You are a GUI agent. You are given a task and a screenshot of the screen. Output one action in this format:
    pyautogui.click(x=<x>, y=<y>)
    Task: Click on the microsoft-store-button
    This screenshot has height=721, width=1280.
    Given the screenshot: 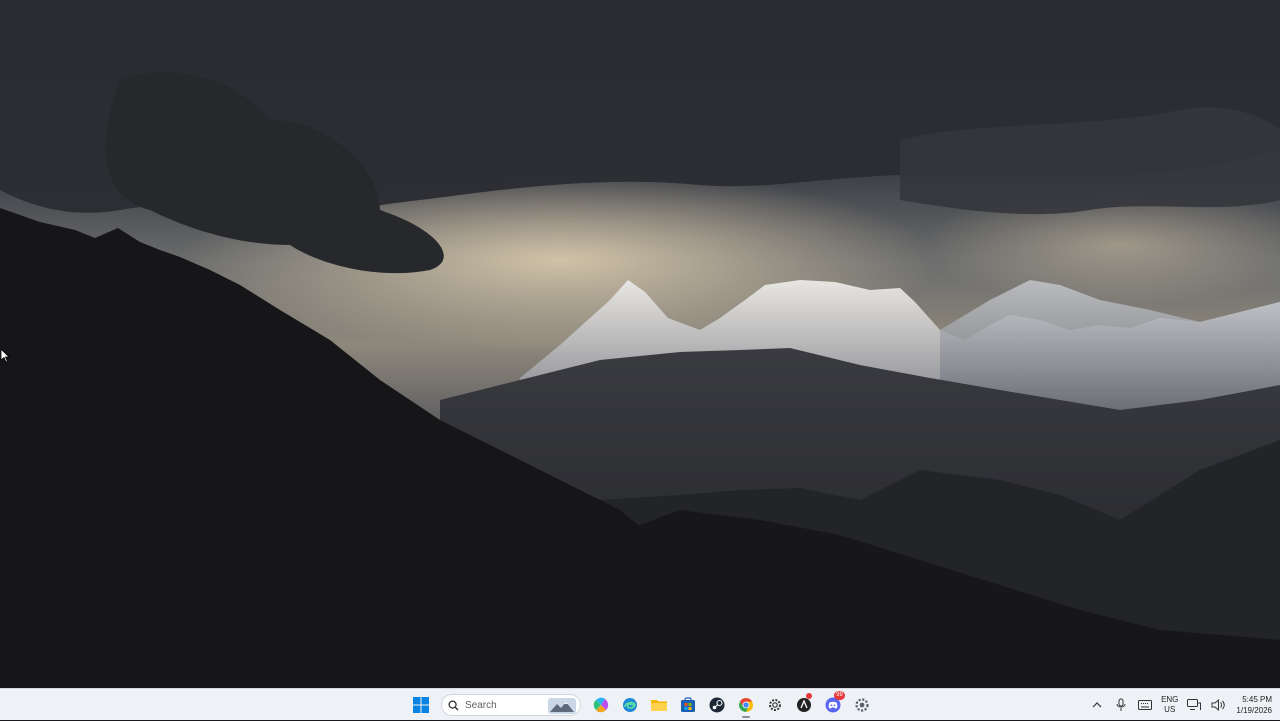 What is the action you would take?
    pyautogui.click(x=688, y=705)
    